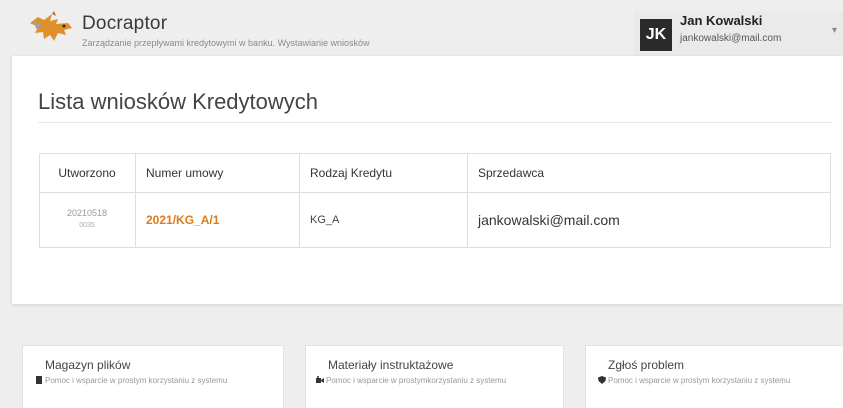 The width and height of the screenshot is (843, 408). I want to click on seller-cell: jankowalski@mail.com, so click(649, 220).